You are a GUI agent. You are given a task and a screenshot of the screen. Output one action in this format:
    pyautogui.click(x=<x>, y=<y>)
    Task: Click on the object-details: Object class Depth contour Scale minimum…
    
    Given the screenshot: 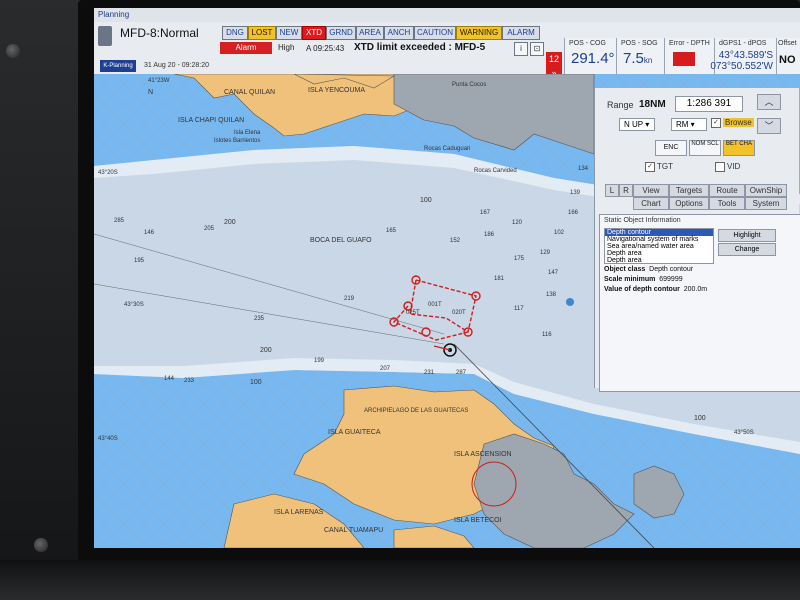 What is the action you would take?
    pyautogui.click(x=699, y=280)
    